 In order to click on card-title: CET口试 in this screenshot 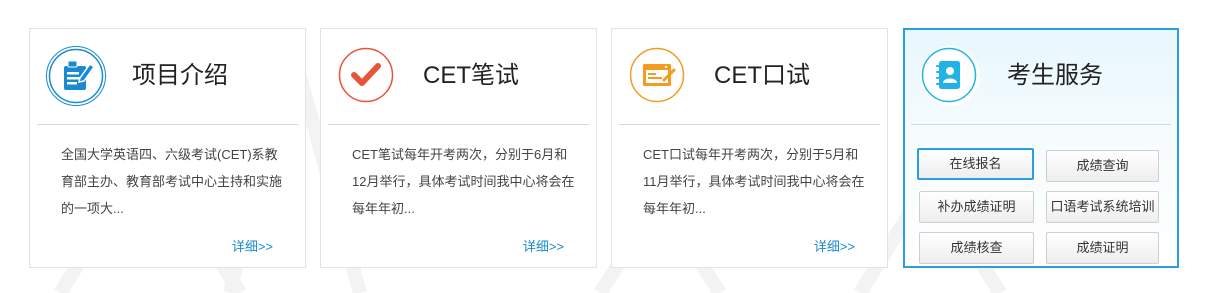, I will do `click(762, 75)`.